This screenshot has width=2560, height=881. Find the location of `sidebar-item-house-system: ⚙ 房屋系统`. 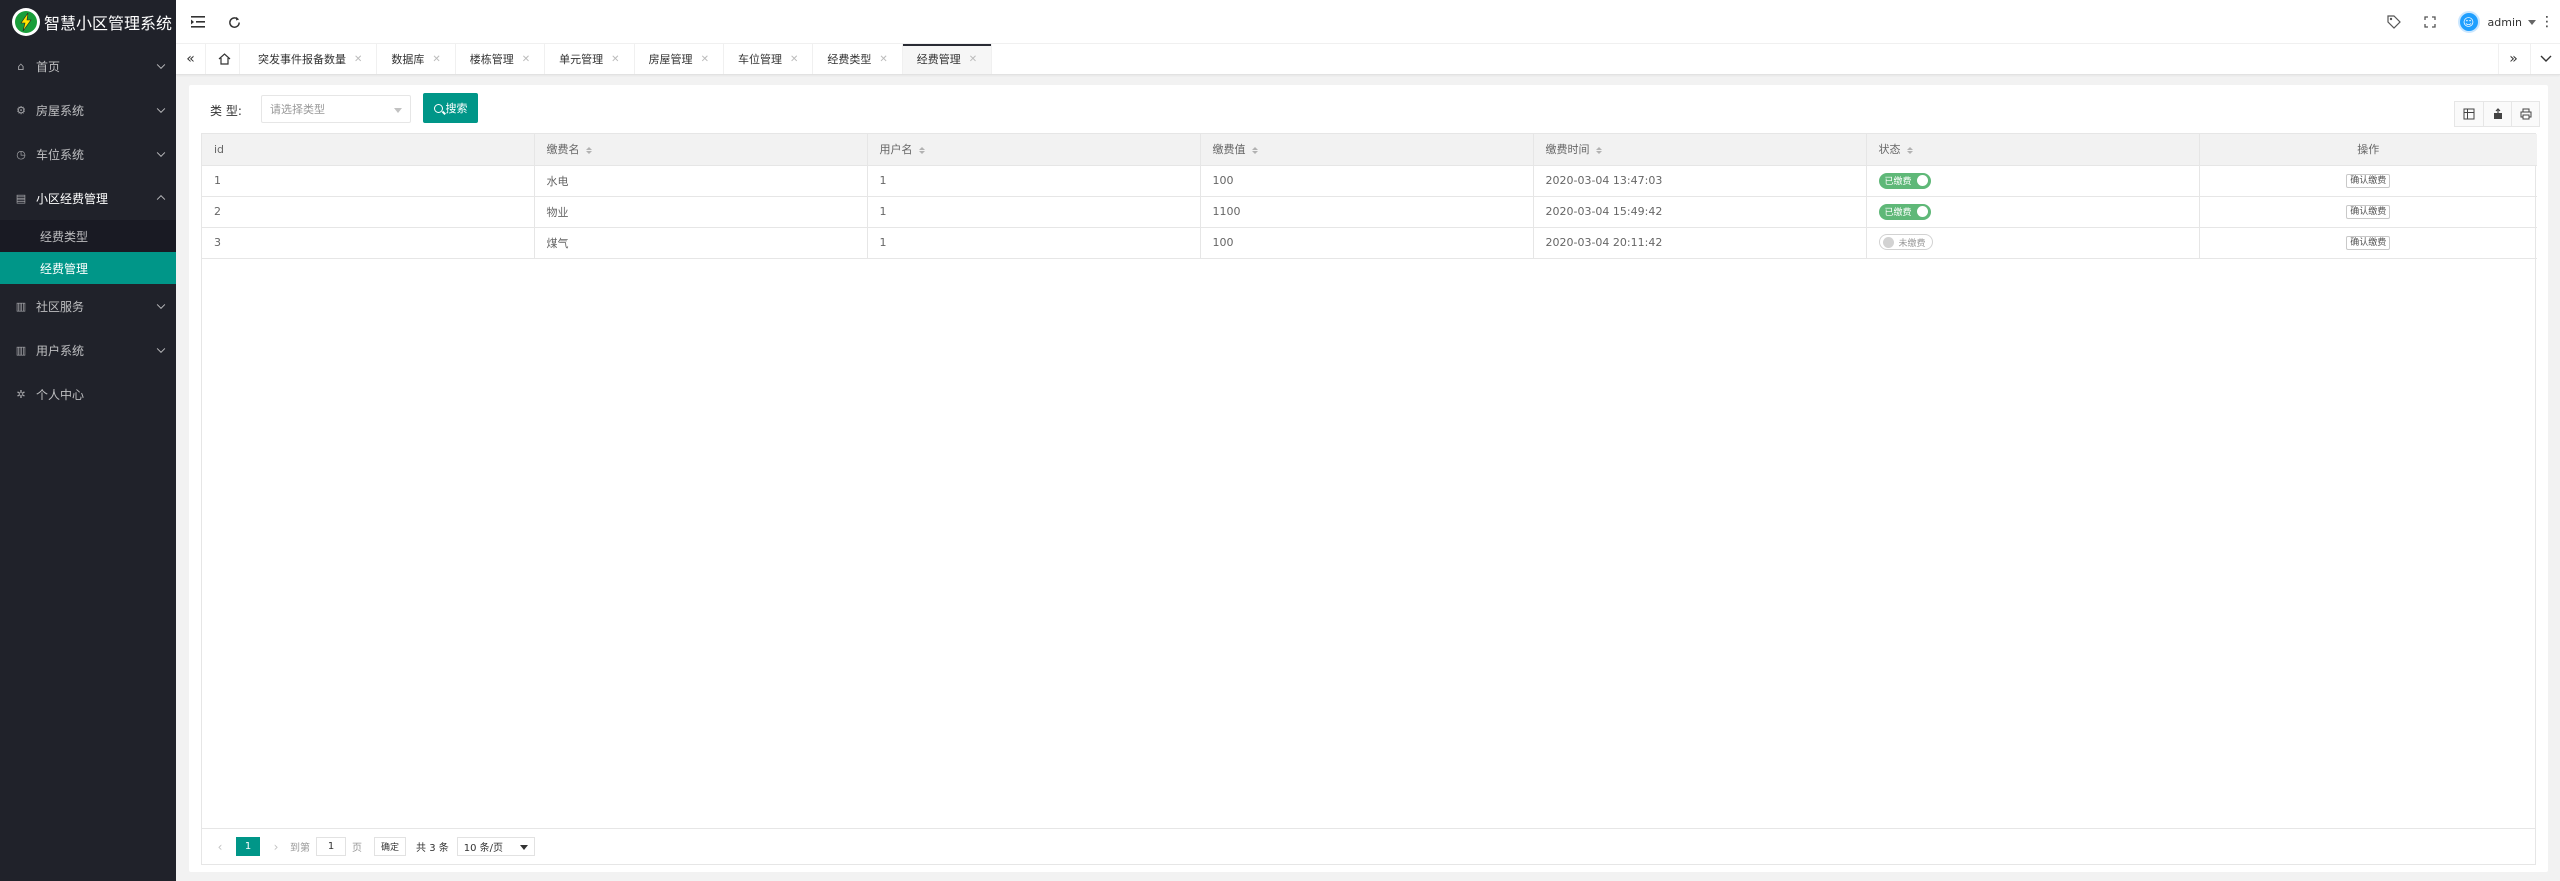

sidebar-item-house-system: ⚙ 房屋系统 is located at coordinates (88, 110).